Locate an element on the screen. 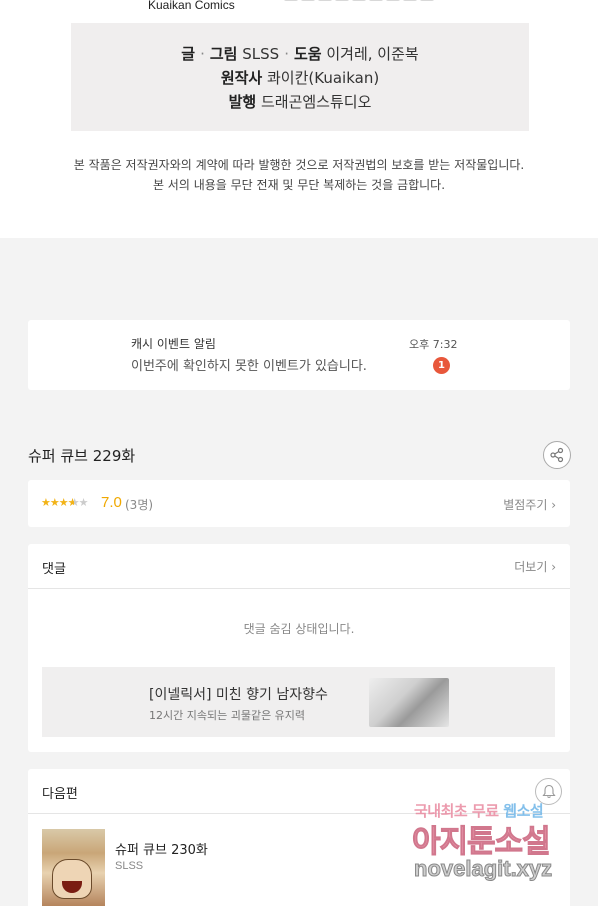 This screenshot has height=906, width=598. comments-more-link: 더보기 › is located at coordinates (535, 566).